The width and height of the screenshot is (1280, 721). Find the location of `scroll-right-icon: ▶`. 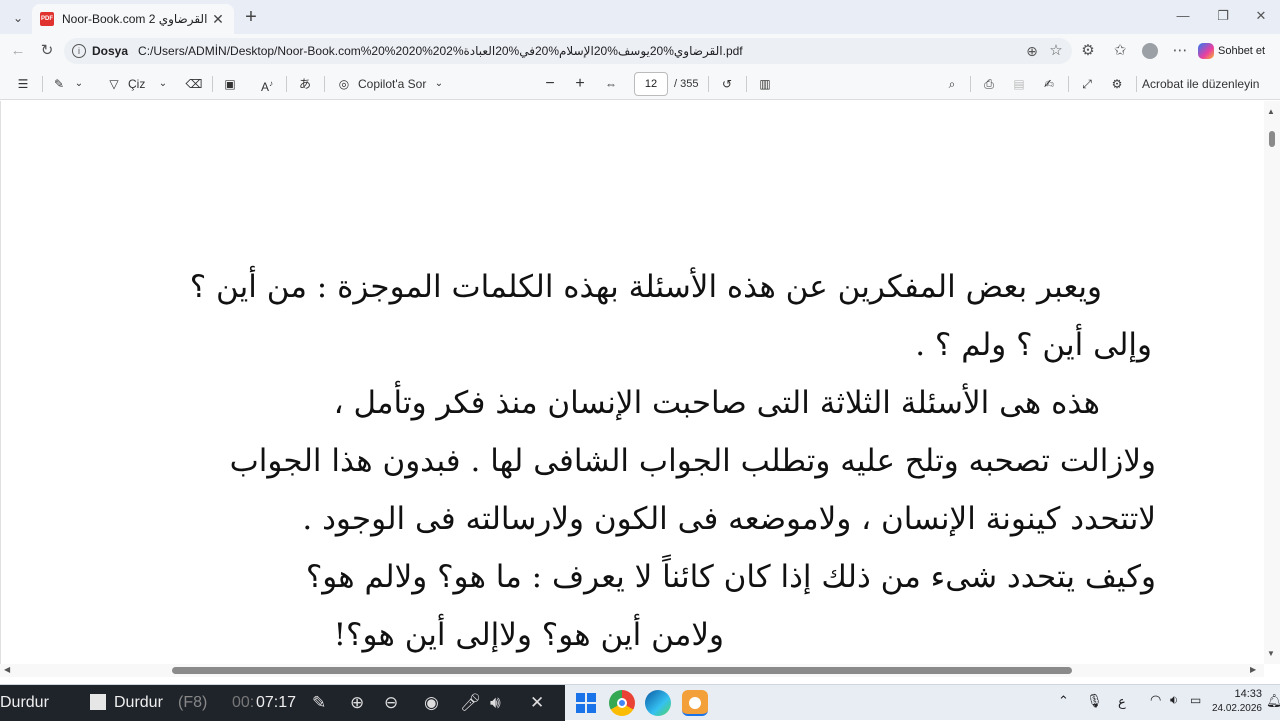

scroll-right-icon: ▶ is located at coordinates (1253, 669).